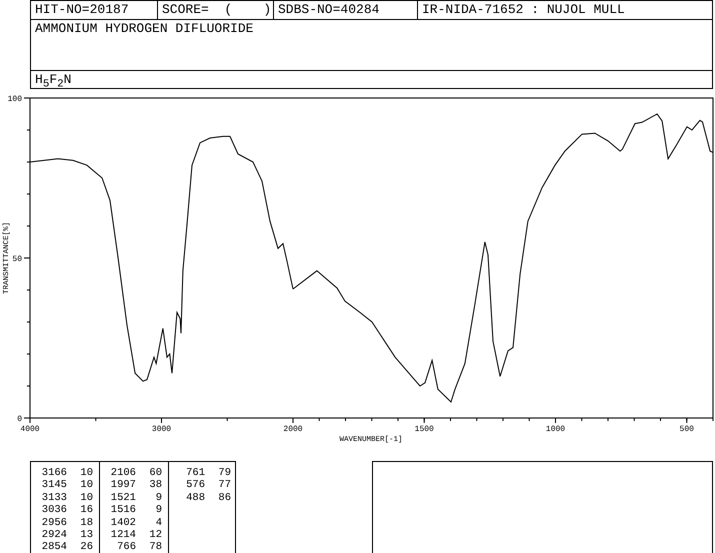 The image size is (715, 553). What do you see at coordinates (224, 485) in the screenshot?
I see `peak-transmittance: 77` at bounding box center [224, 485].